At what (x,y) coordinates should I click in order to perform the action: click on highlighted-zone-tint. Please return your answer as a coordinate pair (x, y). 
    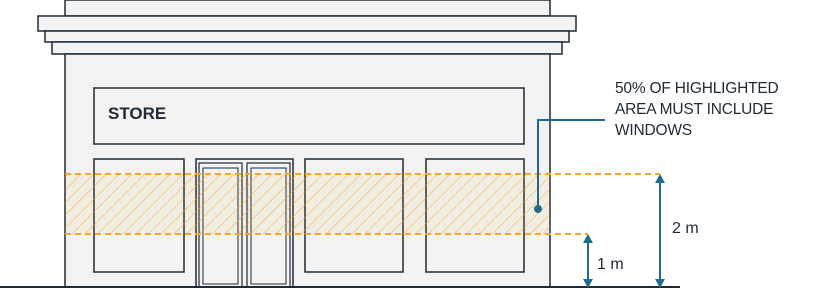
    Looking at the image, I should click on (307, 204).